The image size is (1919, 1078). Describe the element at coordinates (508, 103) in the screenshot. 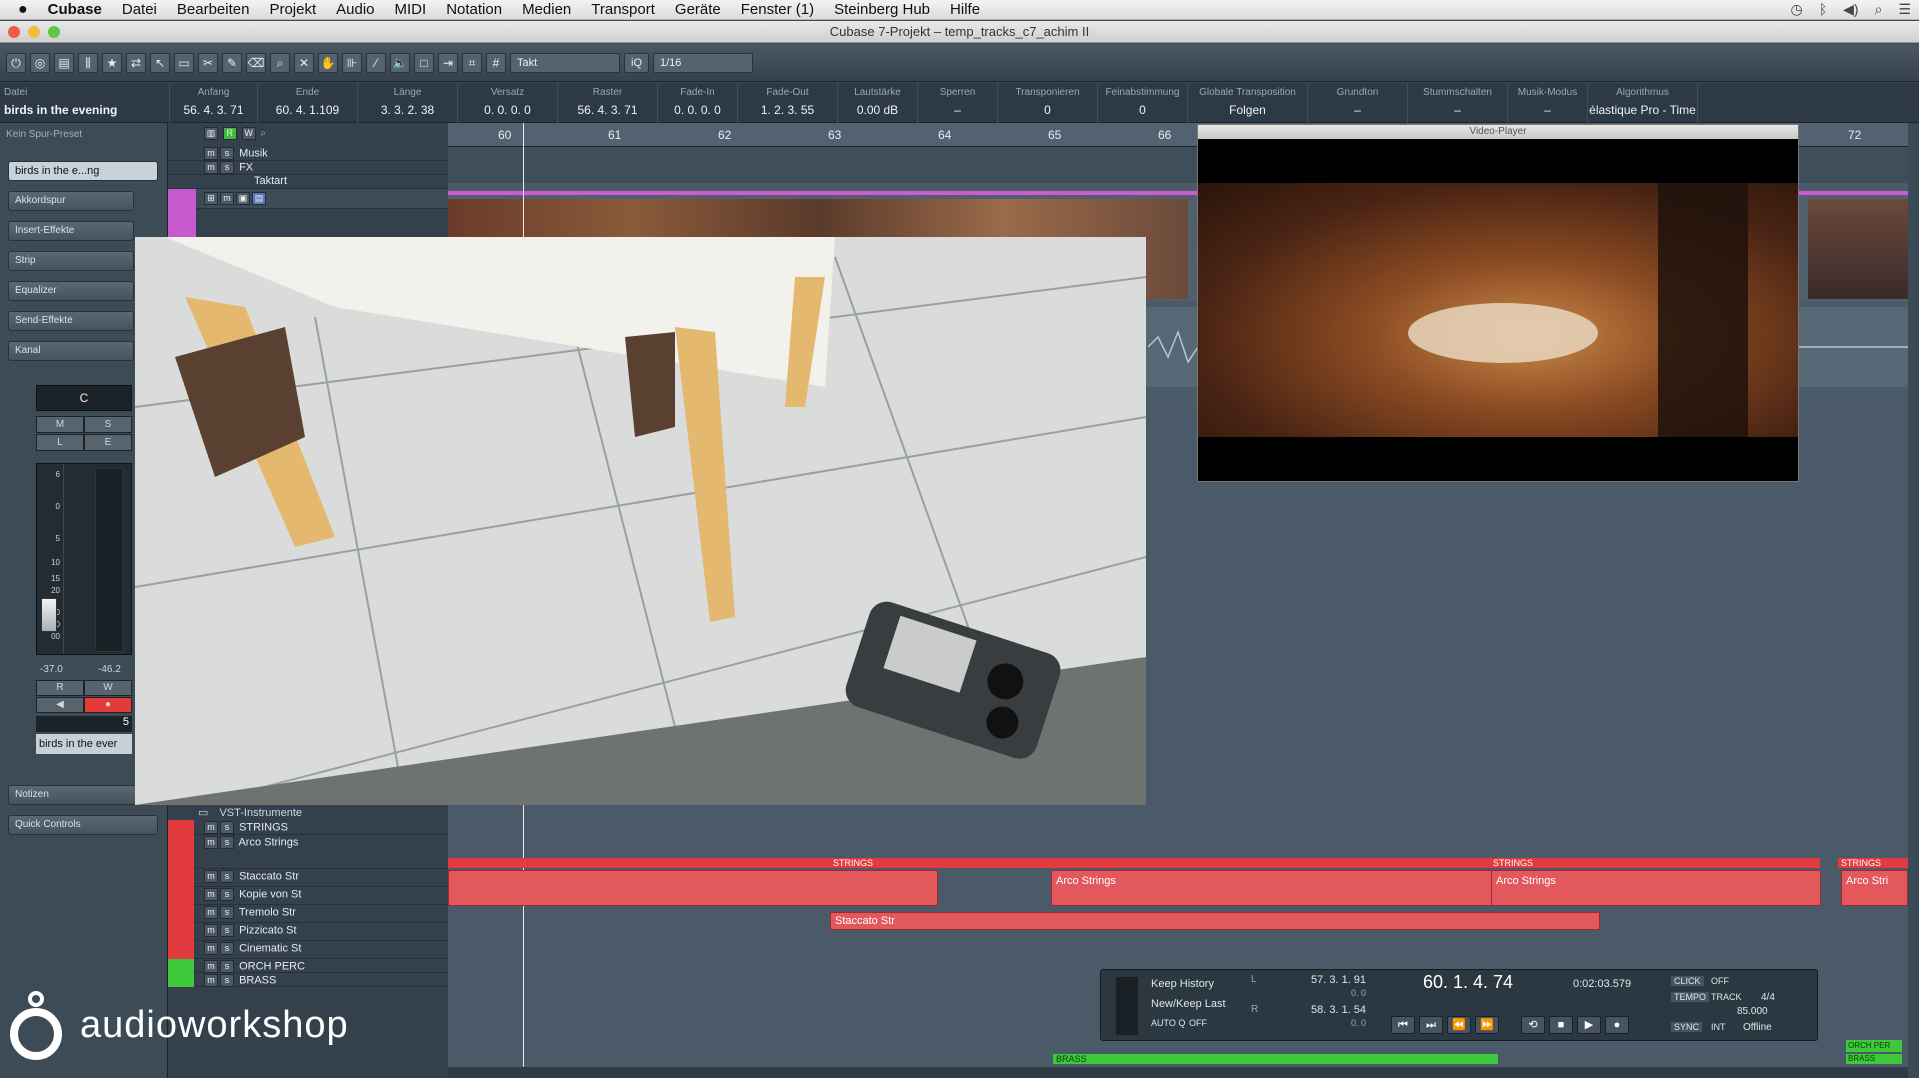

I see `info-column: Versatz 0. 0. 0. 0` at that location.